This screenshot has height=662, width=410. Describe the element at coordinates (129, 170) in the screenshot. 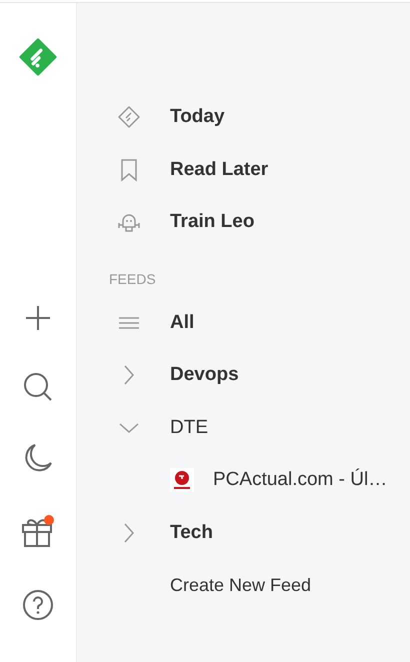

I see `bookmark-icon` at that location.